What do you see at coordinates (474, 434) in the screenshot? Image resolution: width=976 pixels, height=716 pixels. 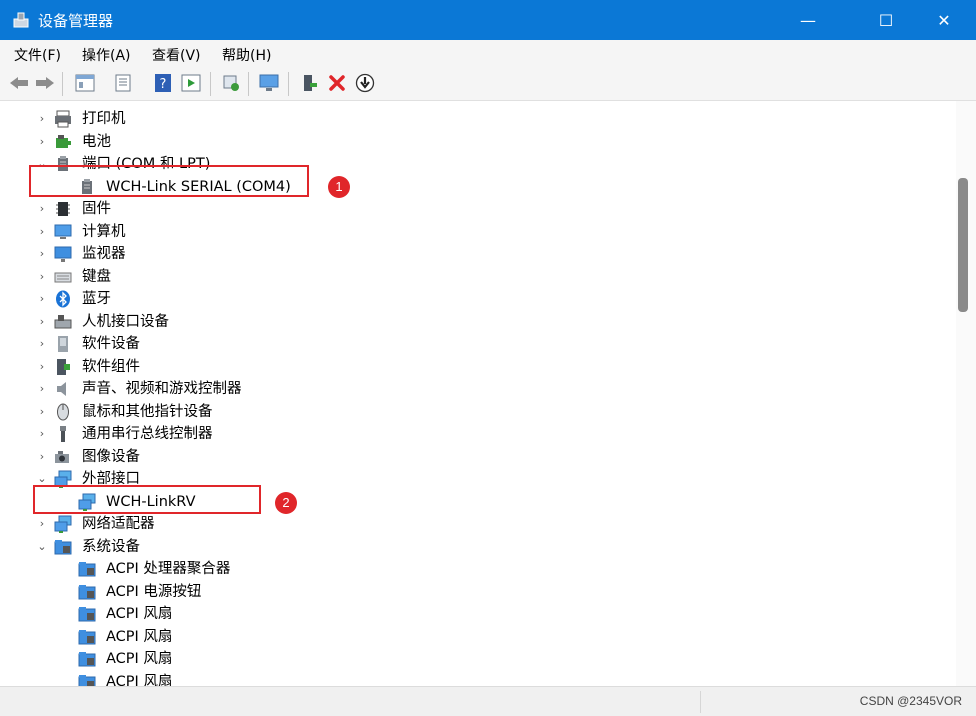 I see `tree-item: › 通用串行总线控制器` at bounding box center [474, 434].